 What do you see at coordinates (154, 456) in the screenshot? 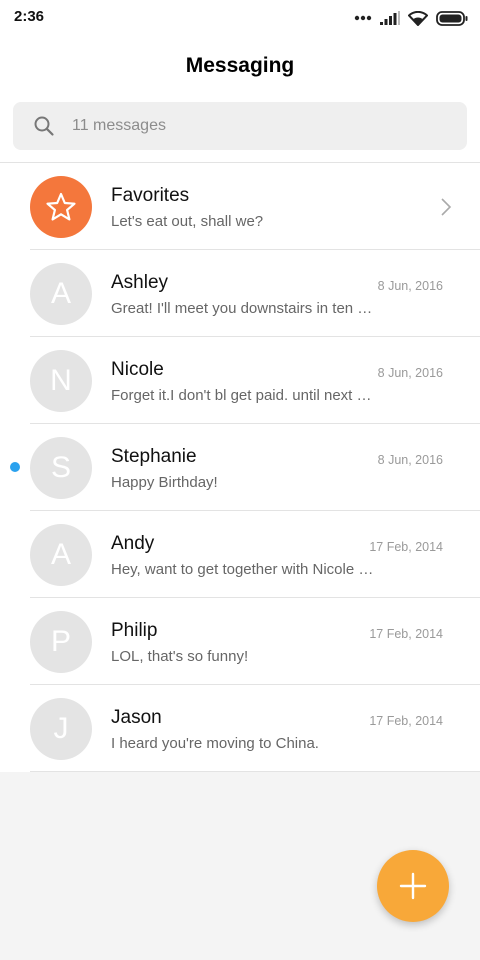
I see `conversation-name: Stephanie` at bounding box center [154, 456].